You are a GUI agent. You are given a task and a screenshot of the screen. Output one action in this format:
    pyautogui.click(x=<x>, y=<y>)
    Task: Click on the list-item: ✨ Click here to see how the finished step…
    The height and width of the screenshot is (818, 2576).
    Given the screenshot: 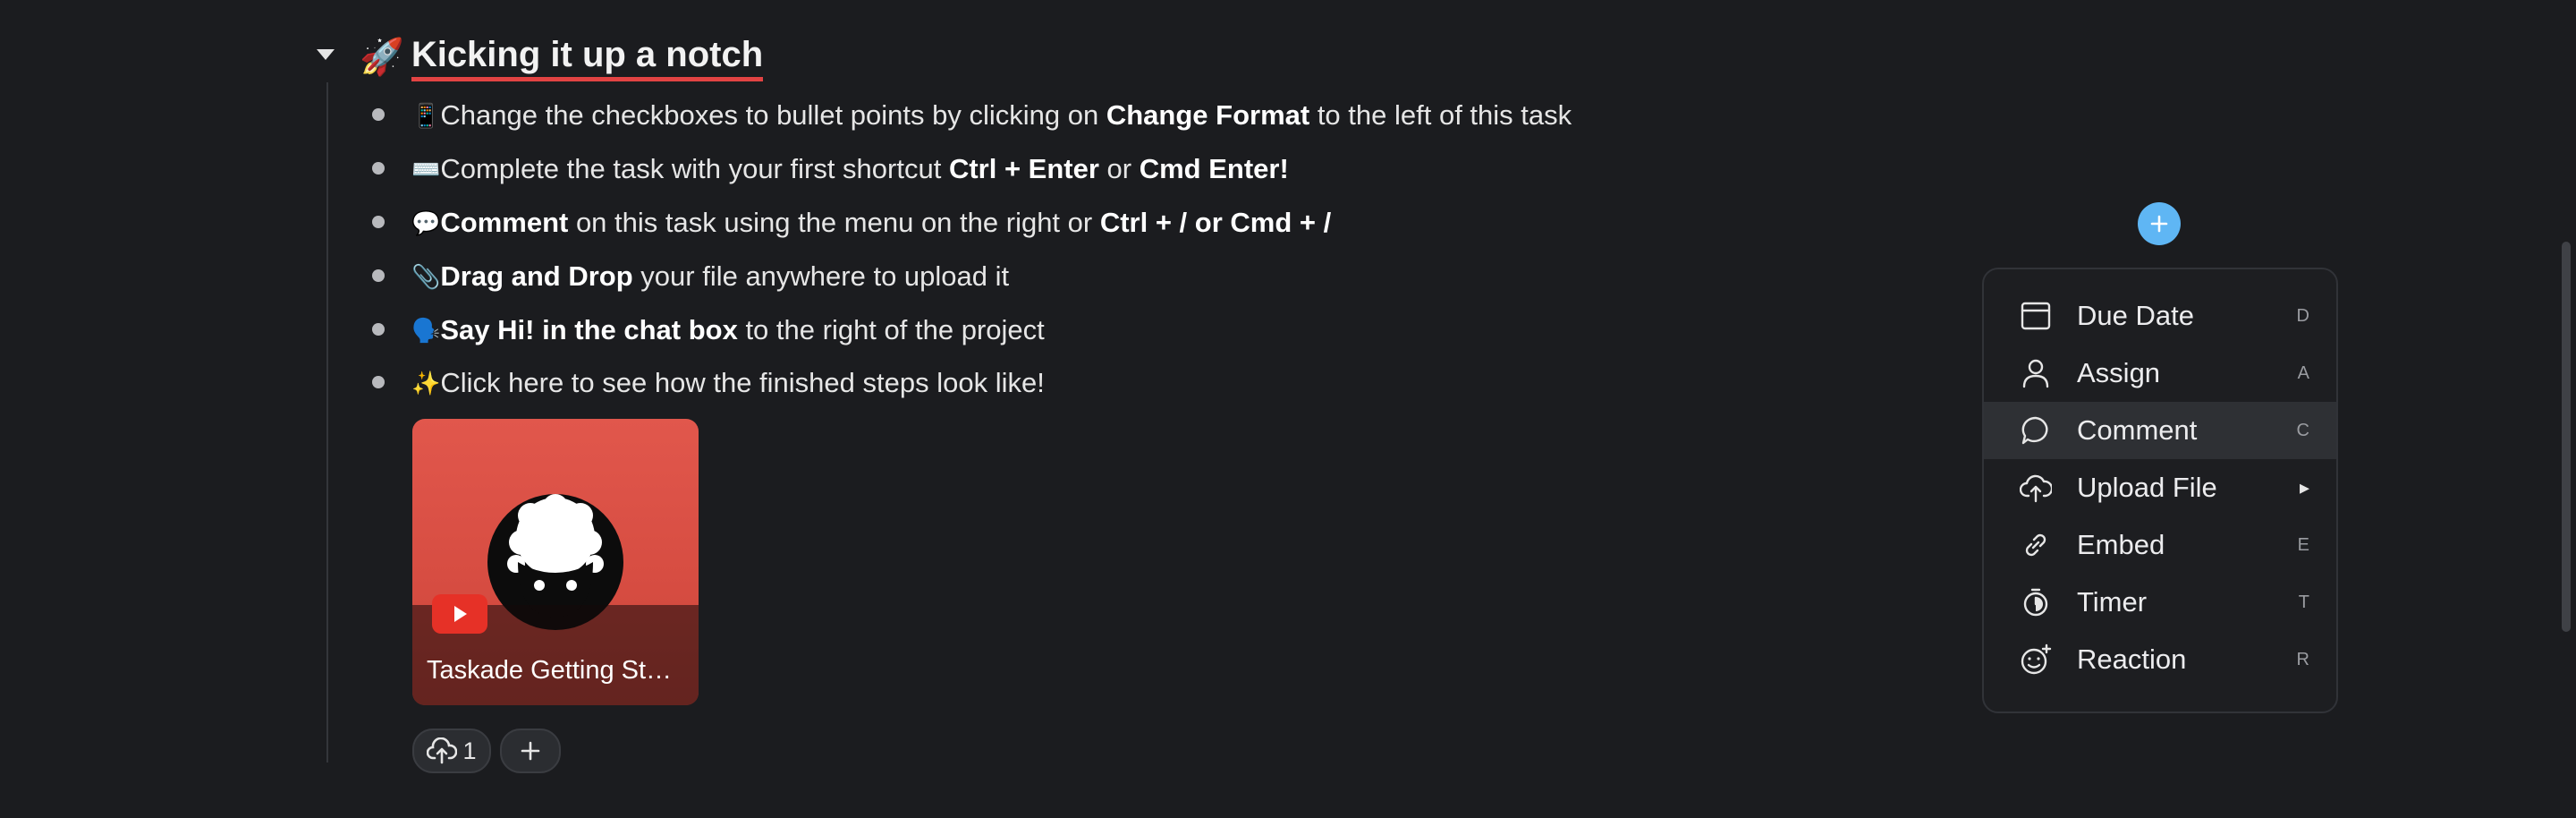 What is the action you would take?
    pyautogui.click(x=894, y=383)
    